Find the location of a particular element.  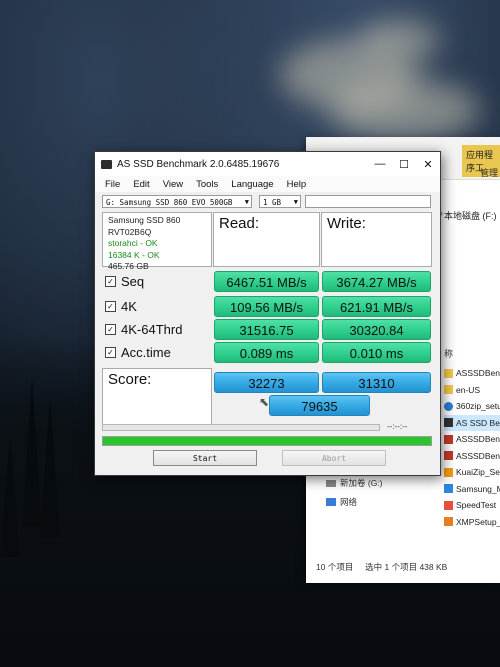

acc-time-read-value: 0.089 ms is located at coordinates (266, 352).